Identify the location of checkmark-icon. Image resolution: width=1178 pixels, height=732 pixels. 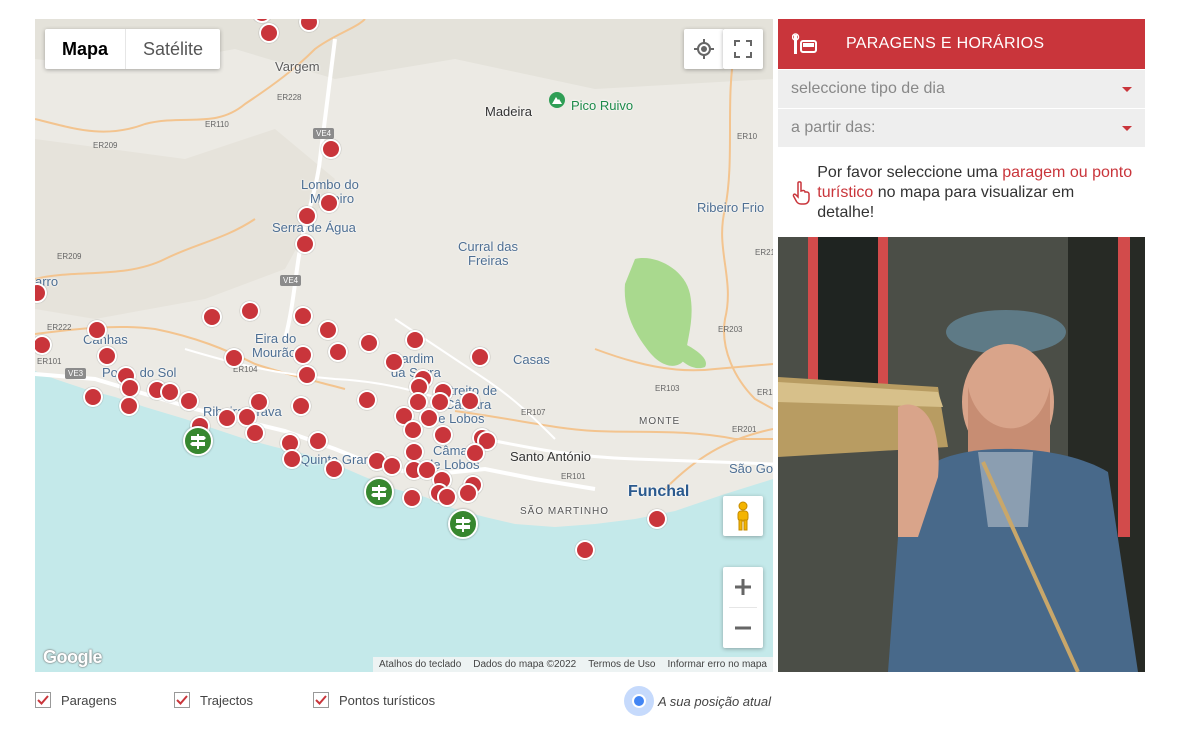
(182, 700).